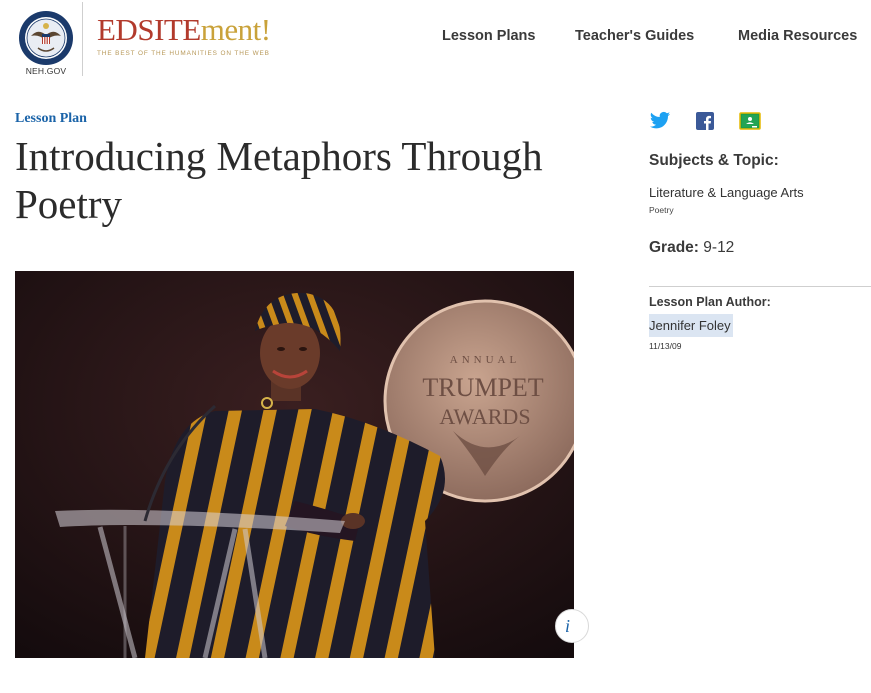 This screenshot has width=871, height=693. What do you see at coordinates (482, 387) in the screenshot?
I see `photo-sign-line2: TRUMPET` at bounding box center [482, 387].